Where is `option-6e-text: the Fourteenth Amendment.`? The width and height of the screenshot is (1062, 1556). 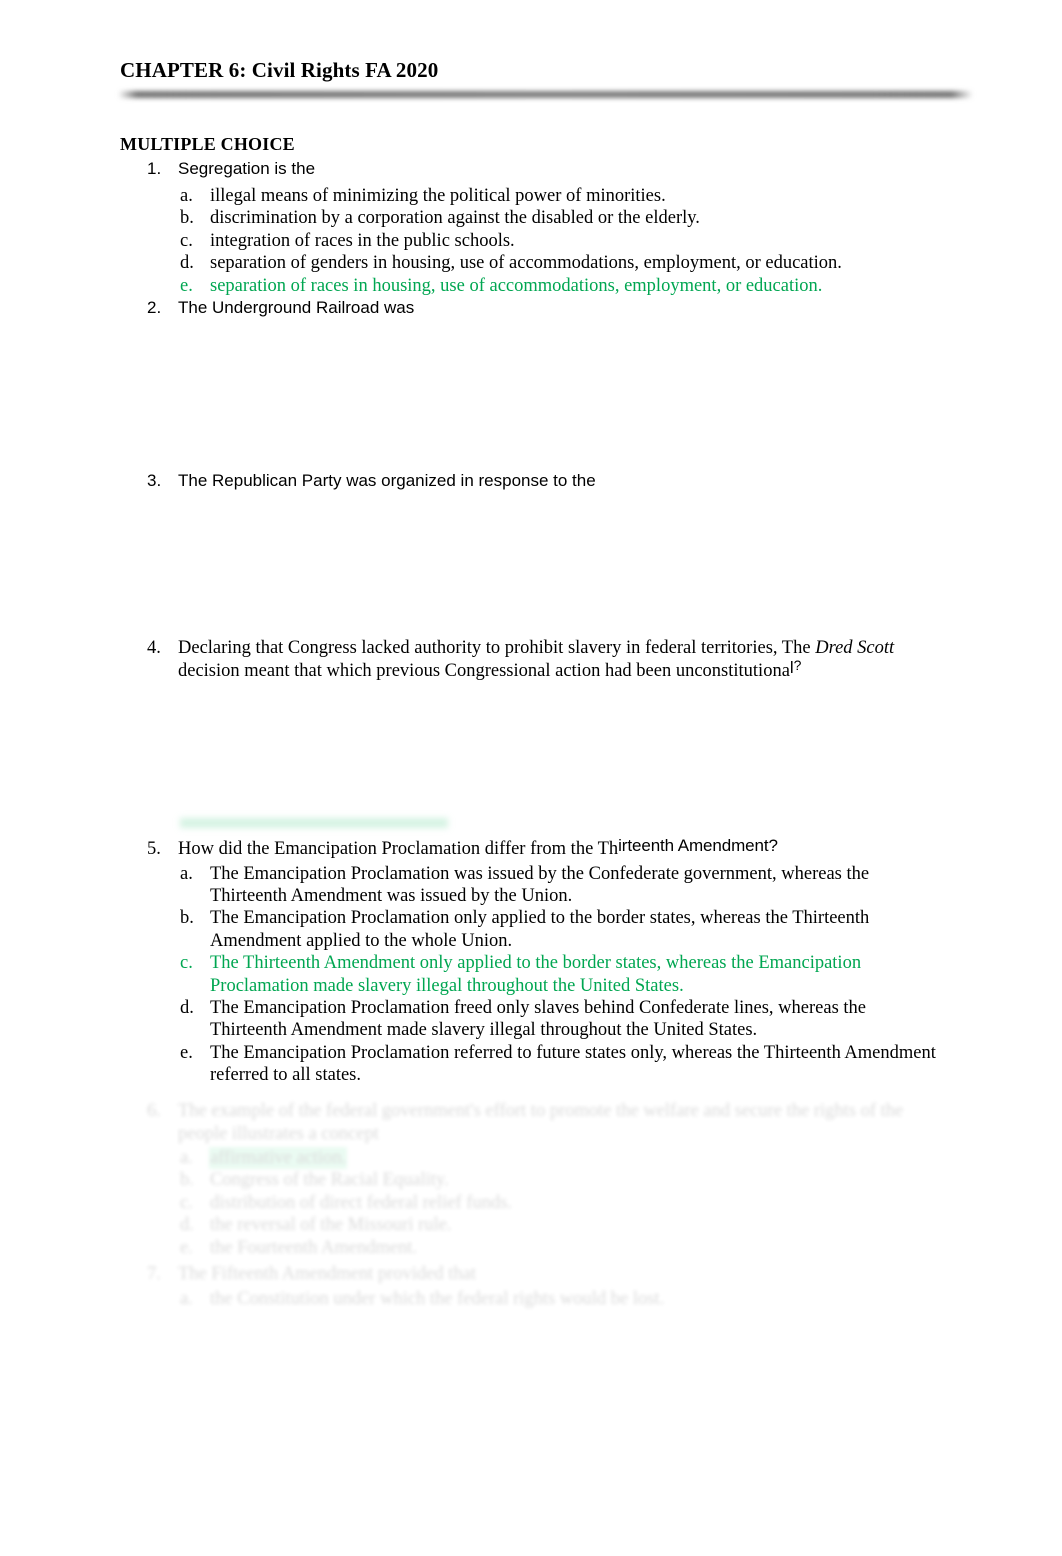
option-6e-text: the Fourteenth Amendment. is located at coordinates (314, 1247).